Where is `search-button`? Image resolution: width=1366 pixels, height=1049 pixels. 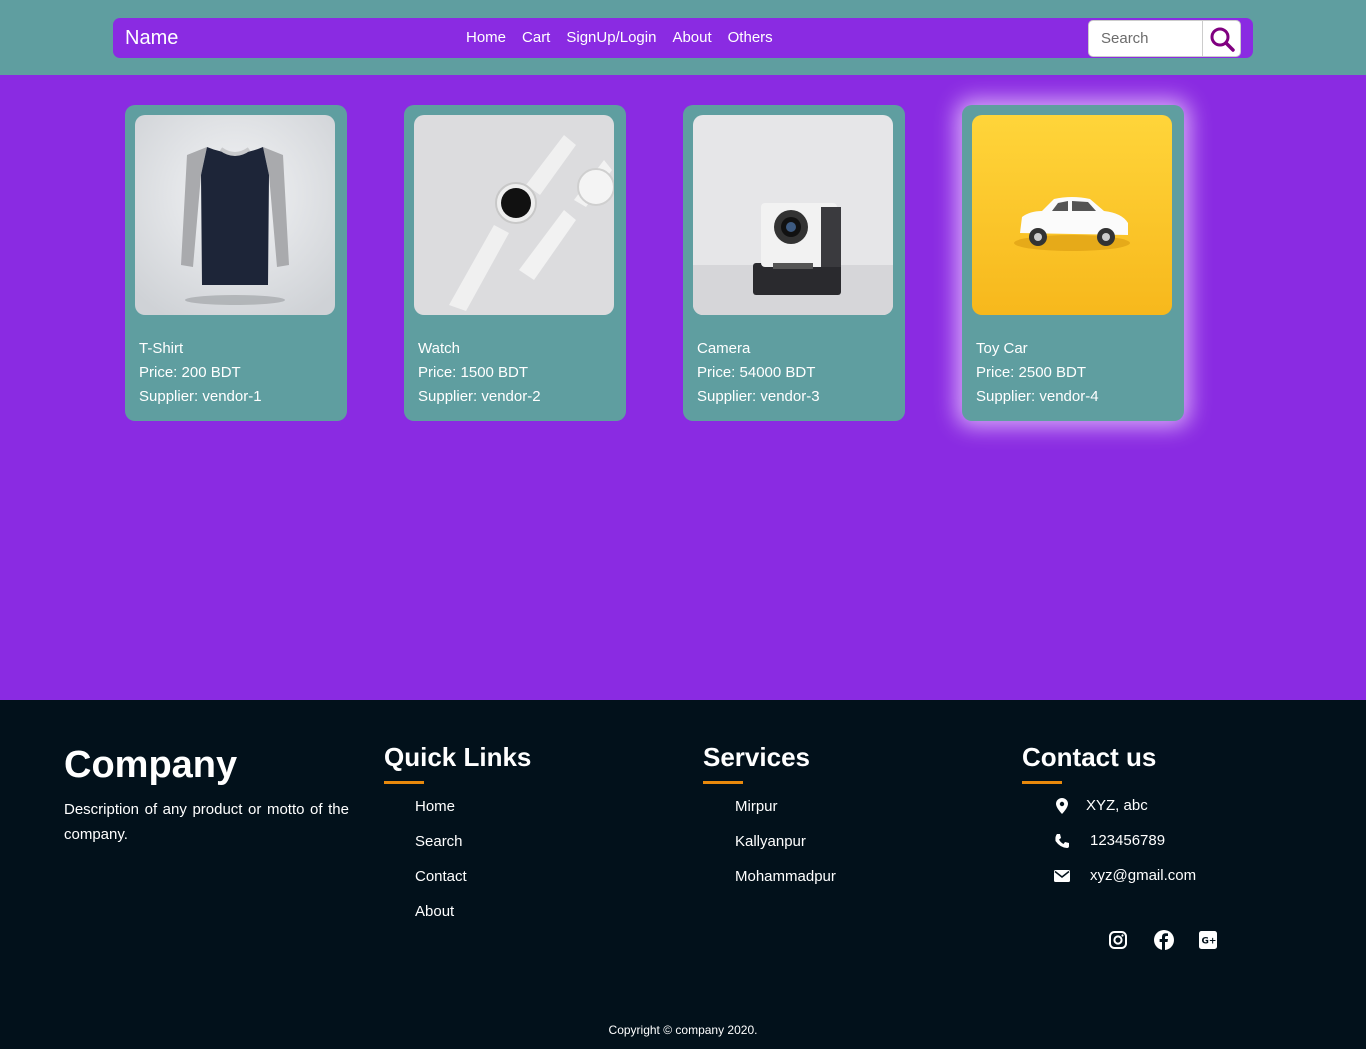 search-button is located at coordinates (1222, 38).